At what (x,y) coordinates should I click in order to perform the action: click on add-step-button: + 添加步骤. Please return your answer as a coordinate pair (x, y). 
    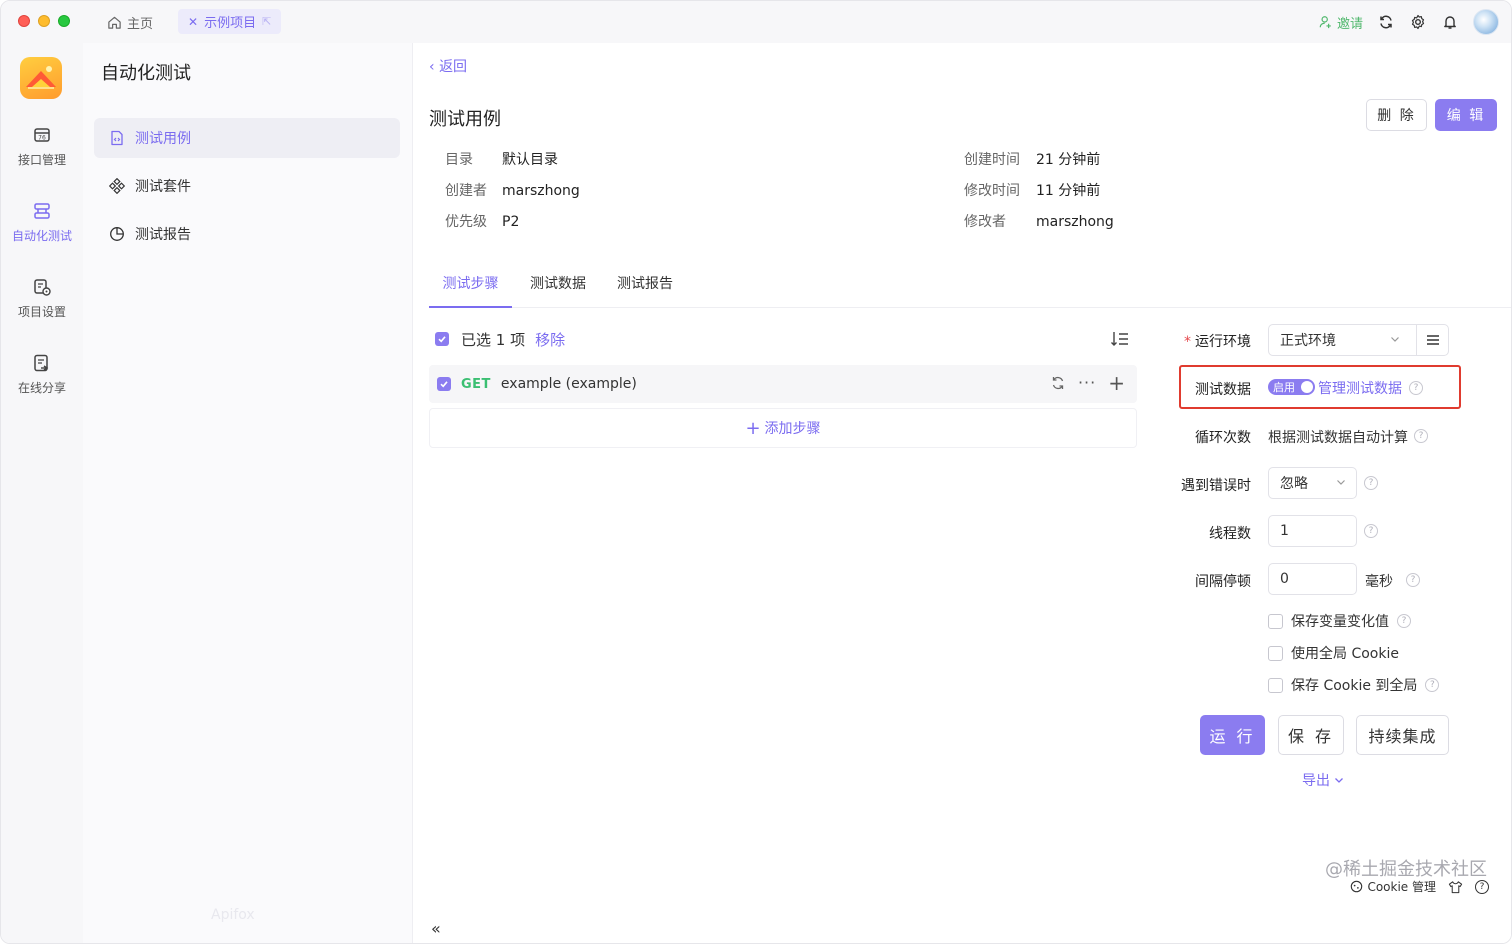
    Looking at the image, I should click on (783, 428).